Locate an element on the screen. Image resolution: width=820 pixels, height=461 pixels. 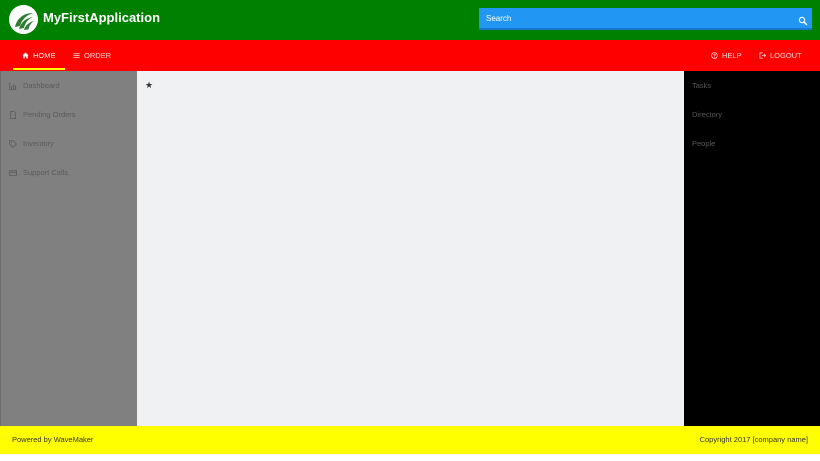
sidebar-item-support-calls: Support Calls is located at coordinates (38, 172).